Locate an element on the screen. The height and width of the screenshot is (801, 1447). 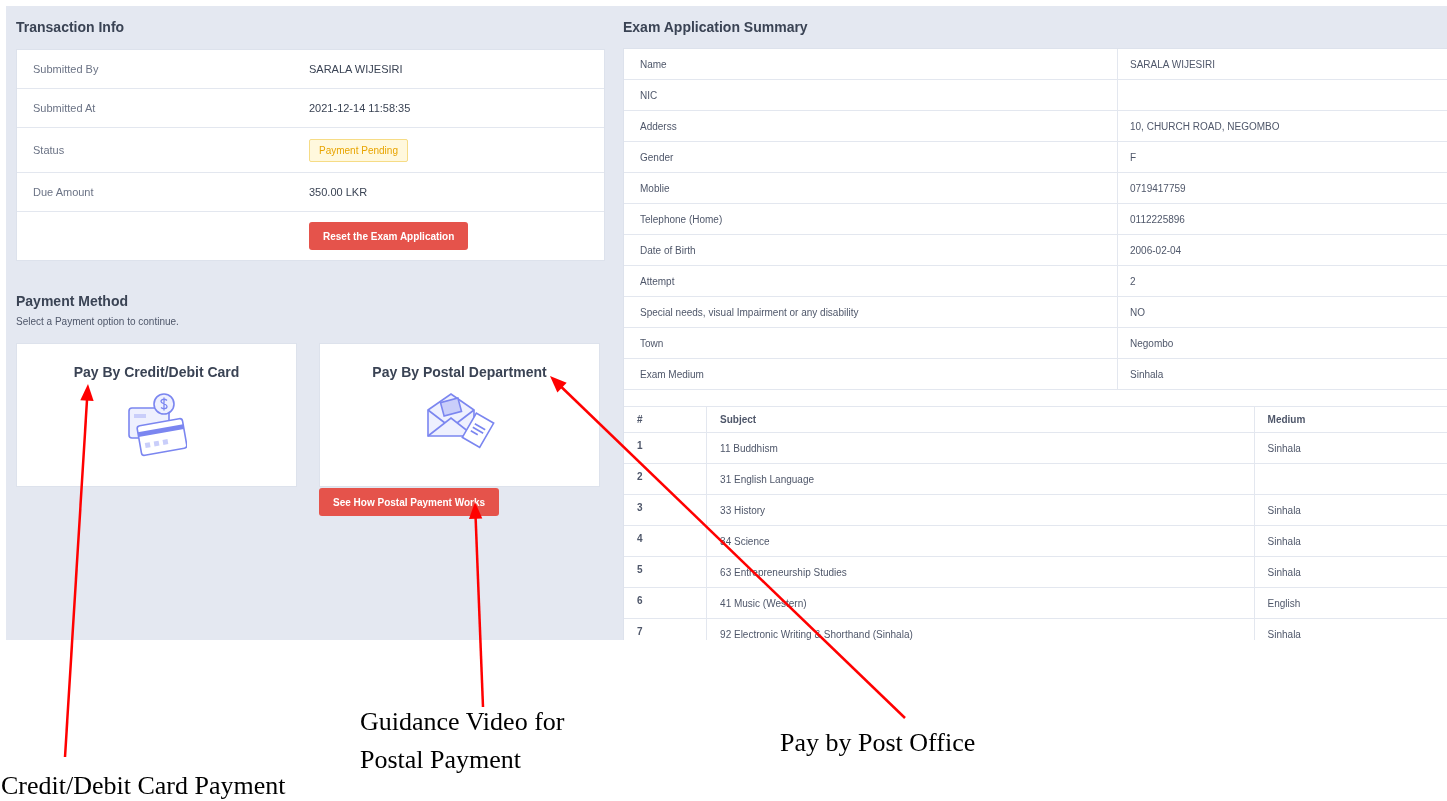
table-cell: Telephone (Home) is located at coordinates (871, 219).